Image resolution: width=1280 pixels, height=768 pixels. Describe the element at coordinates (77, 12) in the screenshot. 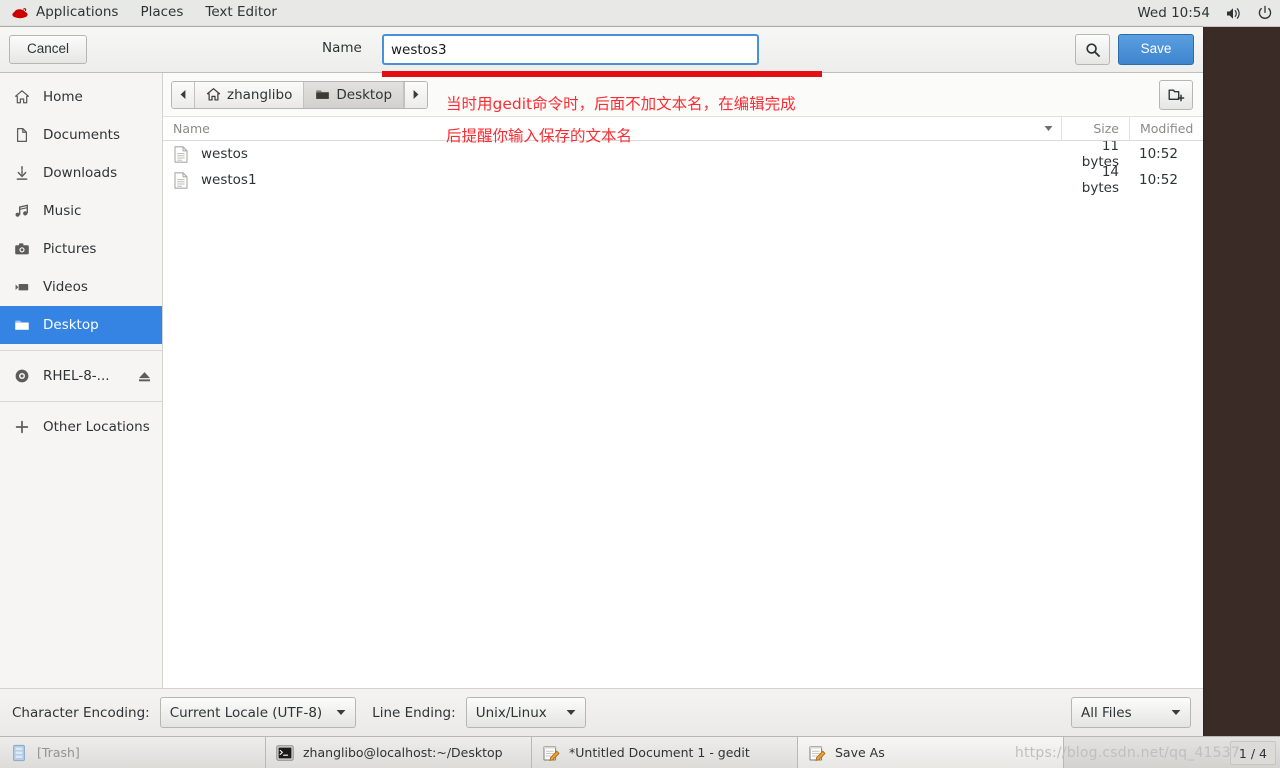

I see `topbar-label-applications: Applications` at that location.